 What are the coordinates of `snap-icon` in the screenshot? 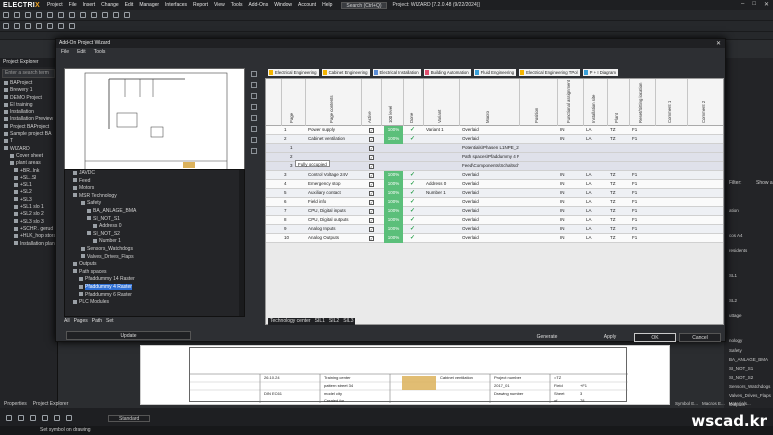 It's located at (72, 26).